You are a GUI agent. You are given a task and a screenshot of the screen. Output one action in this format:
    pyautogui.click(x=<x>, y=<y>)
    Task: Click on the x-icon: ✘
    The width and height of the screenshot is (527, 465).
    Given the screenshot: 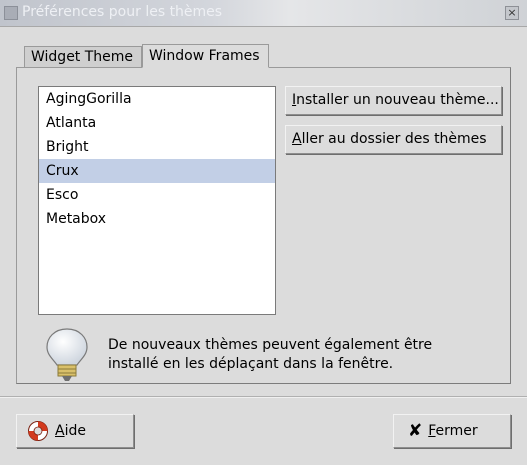 What is the action you would take?
    pyautogui.click(x=415, y=431)
    